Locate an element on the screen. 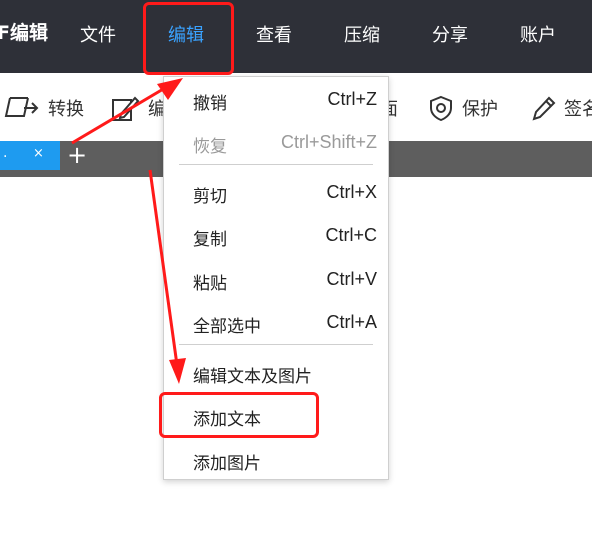 The width and height of the screenshot is (592, 549). arrow-to-tab is located at coordinates (127, 111).